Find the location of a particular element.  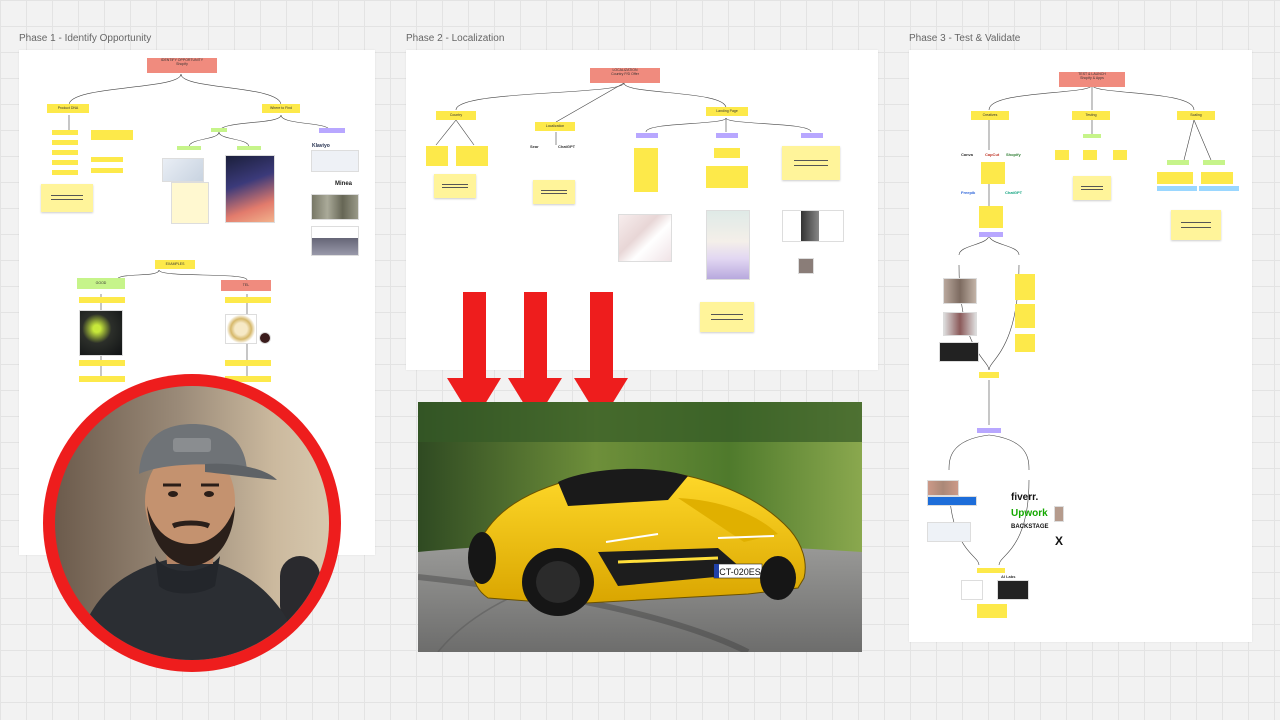

scaling-tree-b is located at coordinates (1219, 188).